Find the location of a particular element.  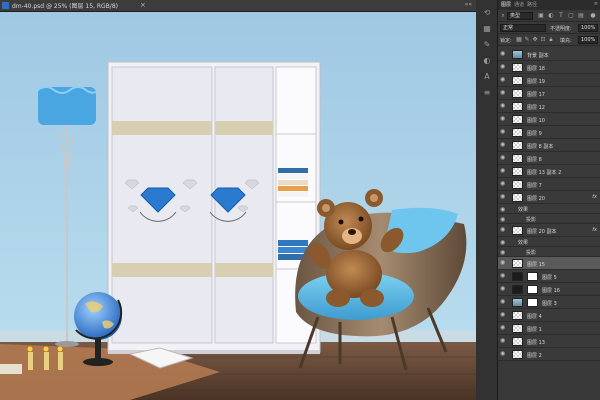

lock-transparent-icon: ▦ is located at coordinates (519, 40).